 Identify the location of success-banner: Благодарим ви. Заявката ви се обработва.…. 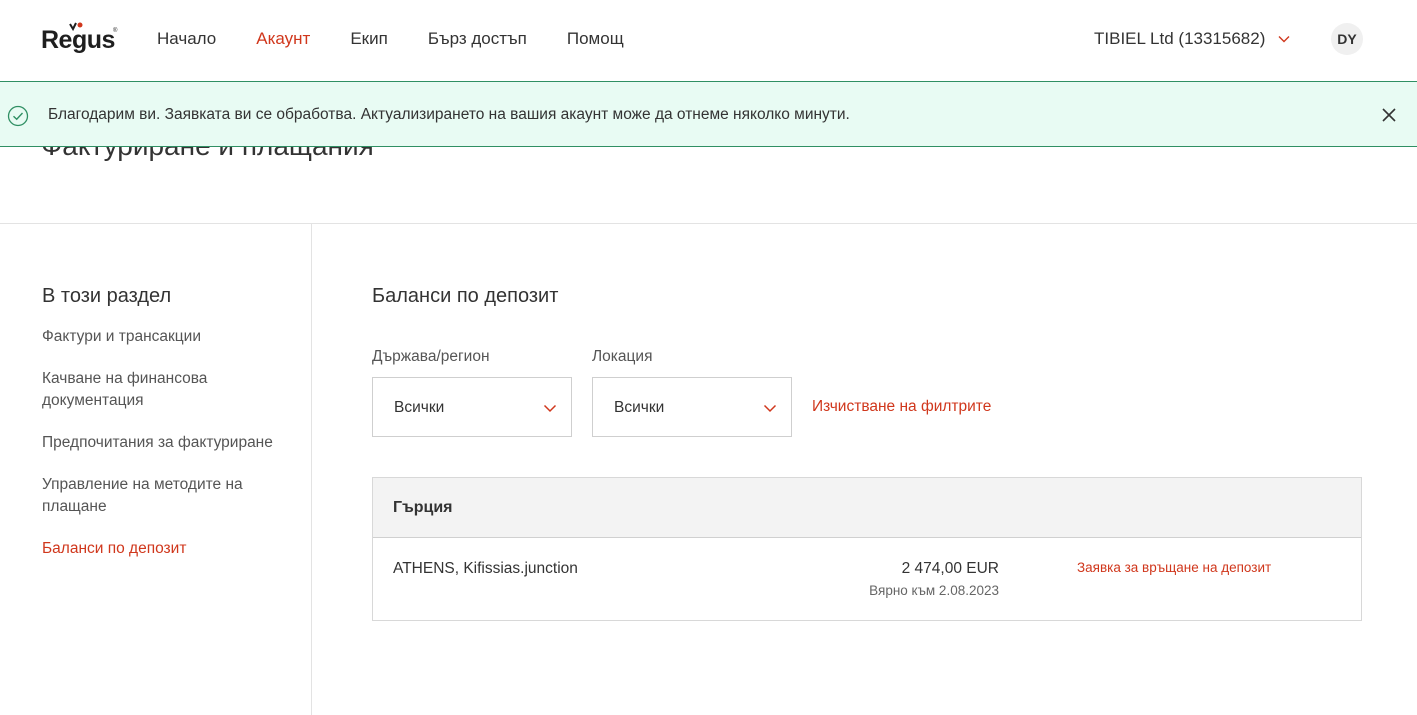
(708, 114).